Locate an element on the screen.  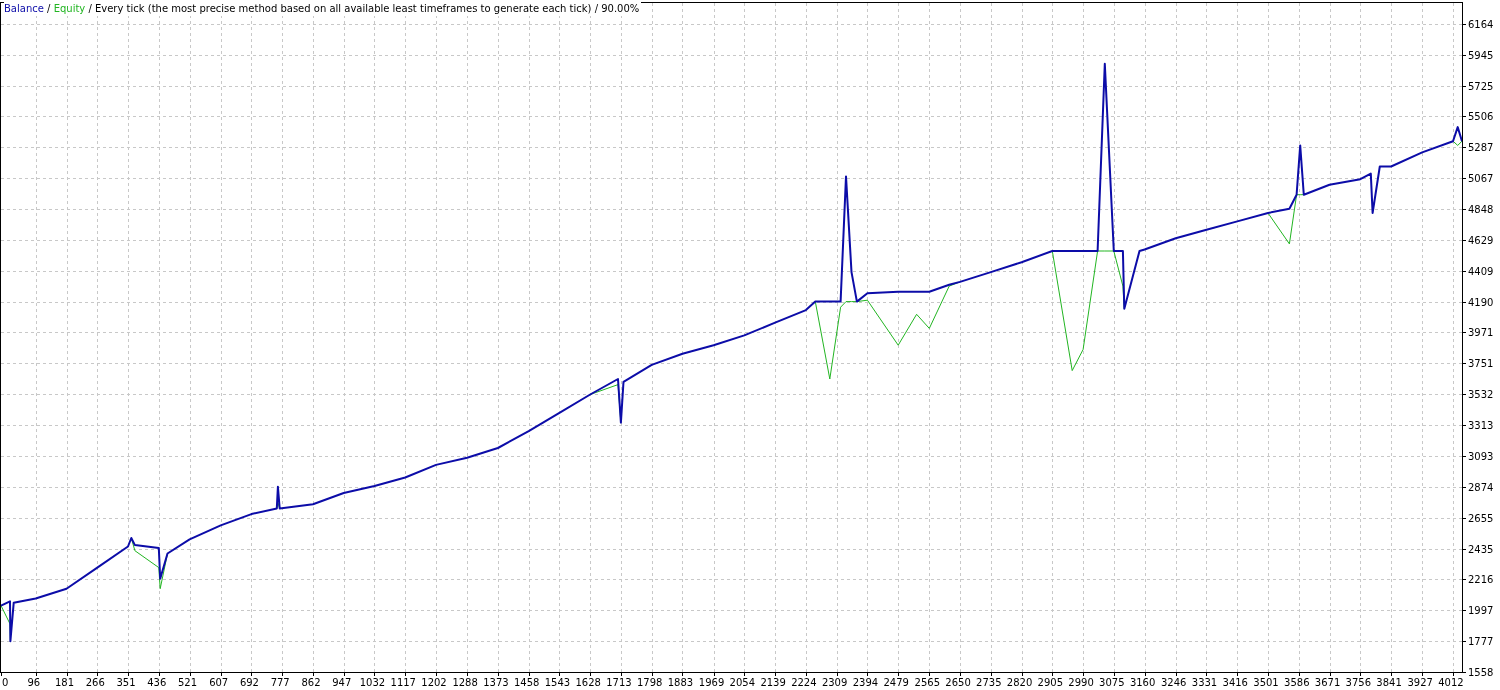
x-axis-label: 2479 is located at coordinates (896, 682).